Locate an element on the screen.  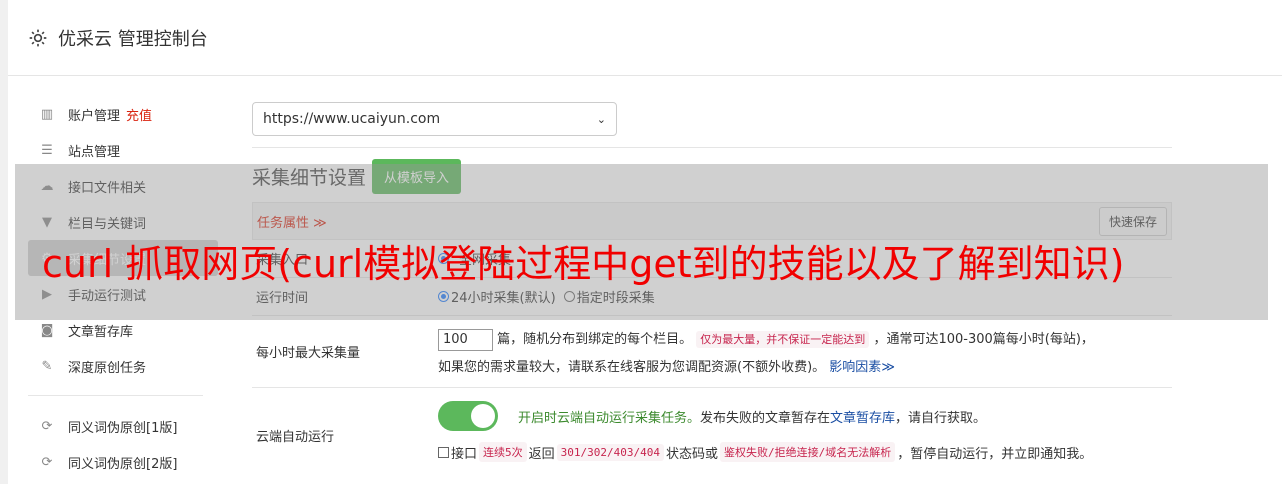
site-url-value: https://www.ucaiyun.com is located at coordinates (352, 119).